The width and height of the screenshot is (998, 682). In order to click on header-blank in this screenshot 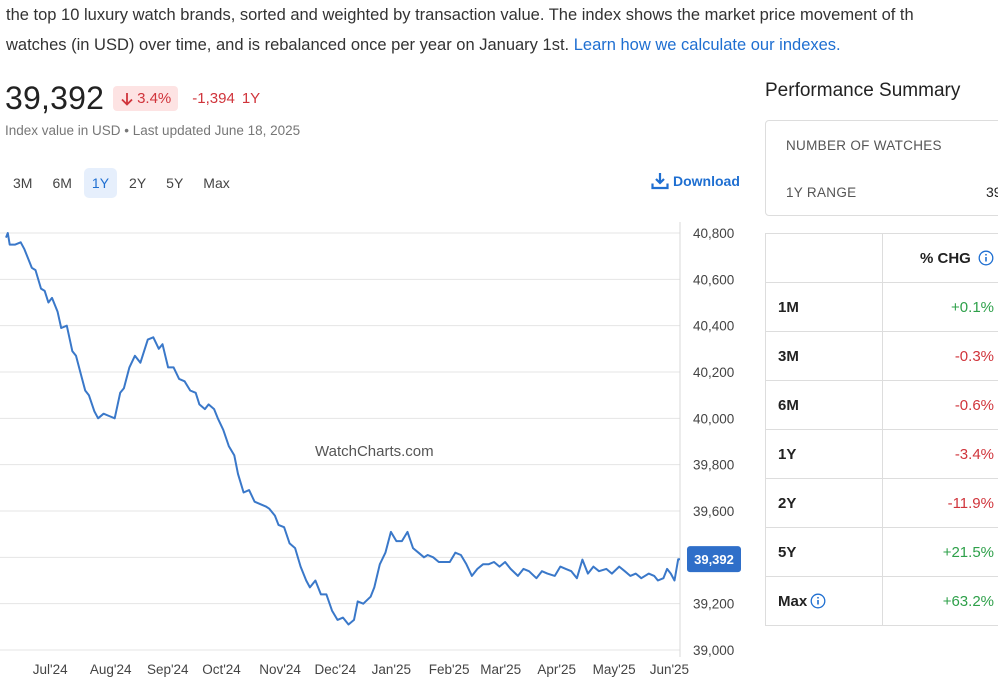, I will do `click(824, 258)`.